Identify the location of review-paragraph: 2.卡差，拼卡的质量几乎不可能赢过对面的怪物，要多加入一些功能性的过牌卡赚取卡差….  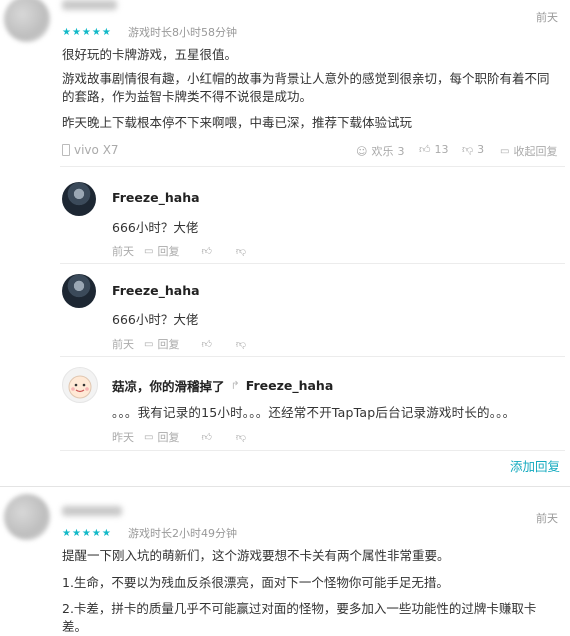
(299, 617).